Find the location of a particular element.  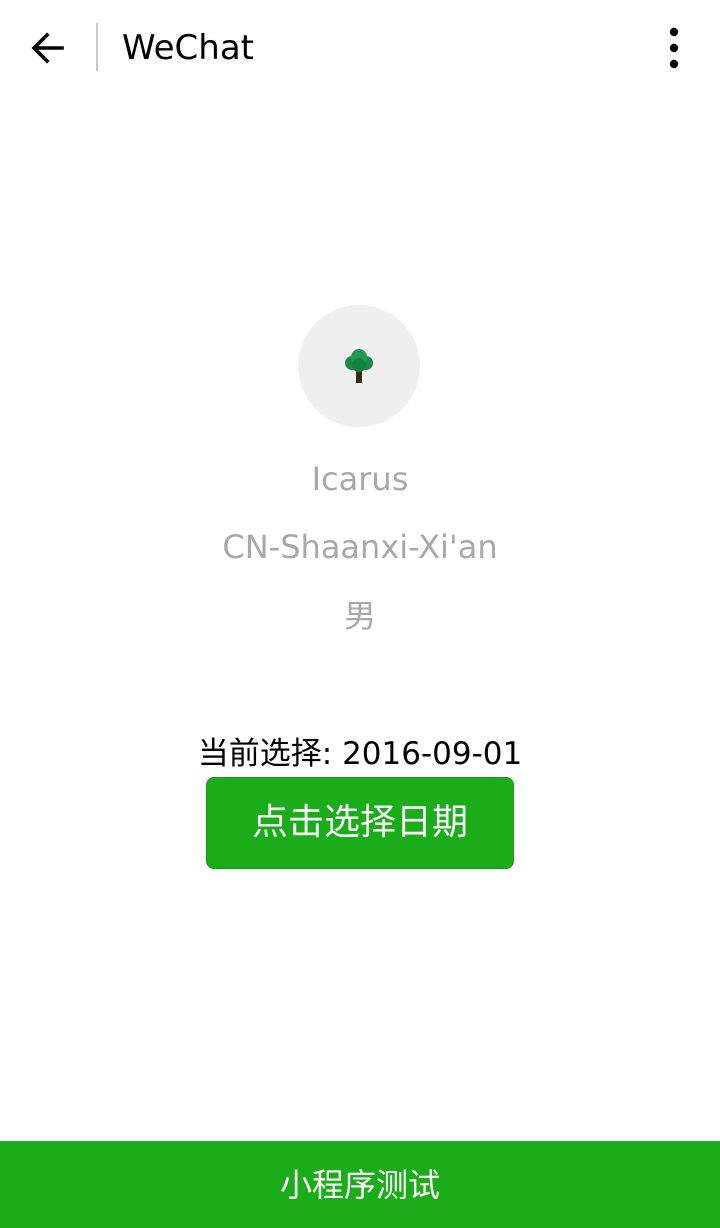

bottom-tab-label: 小程序测试 is located at coordinates (359, 1184).